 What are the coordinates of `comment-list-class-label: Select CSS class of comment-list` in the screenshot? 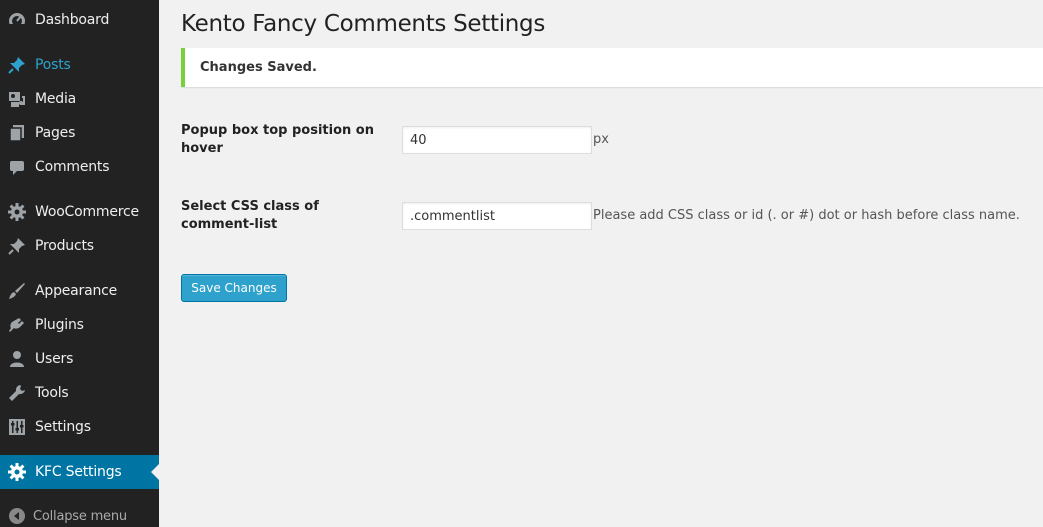 It's located at (250, 215).